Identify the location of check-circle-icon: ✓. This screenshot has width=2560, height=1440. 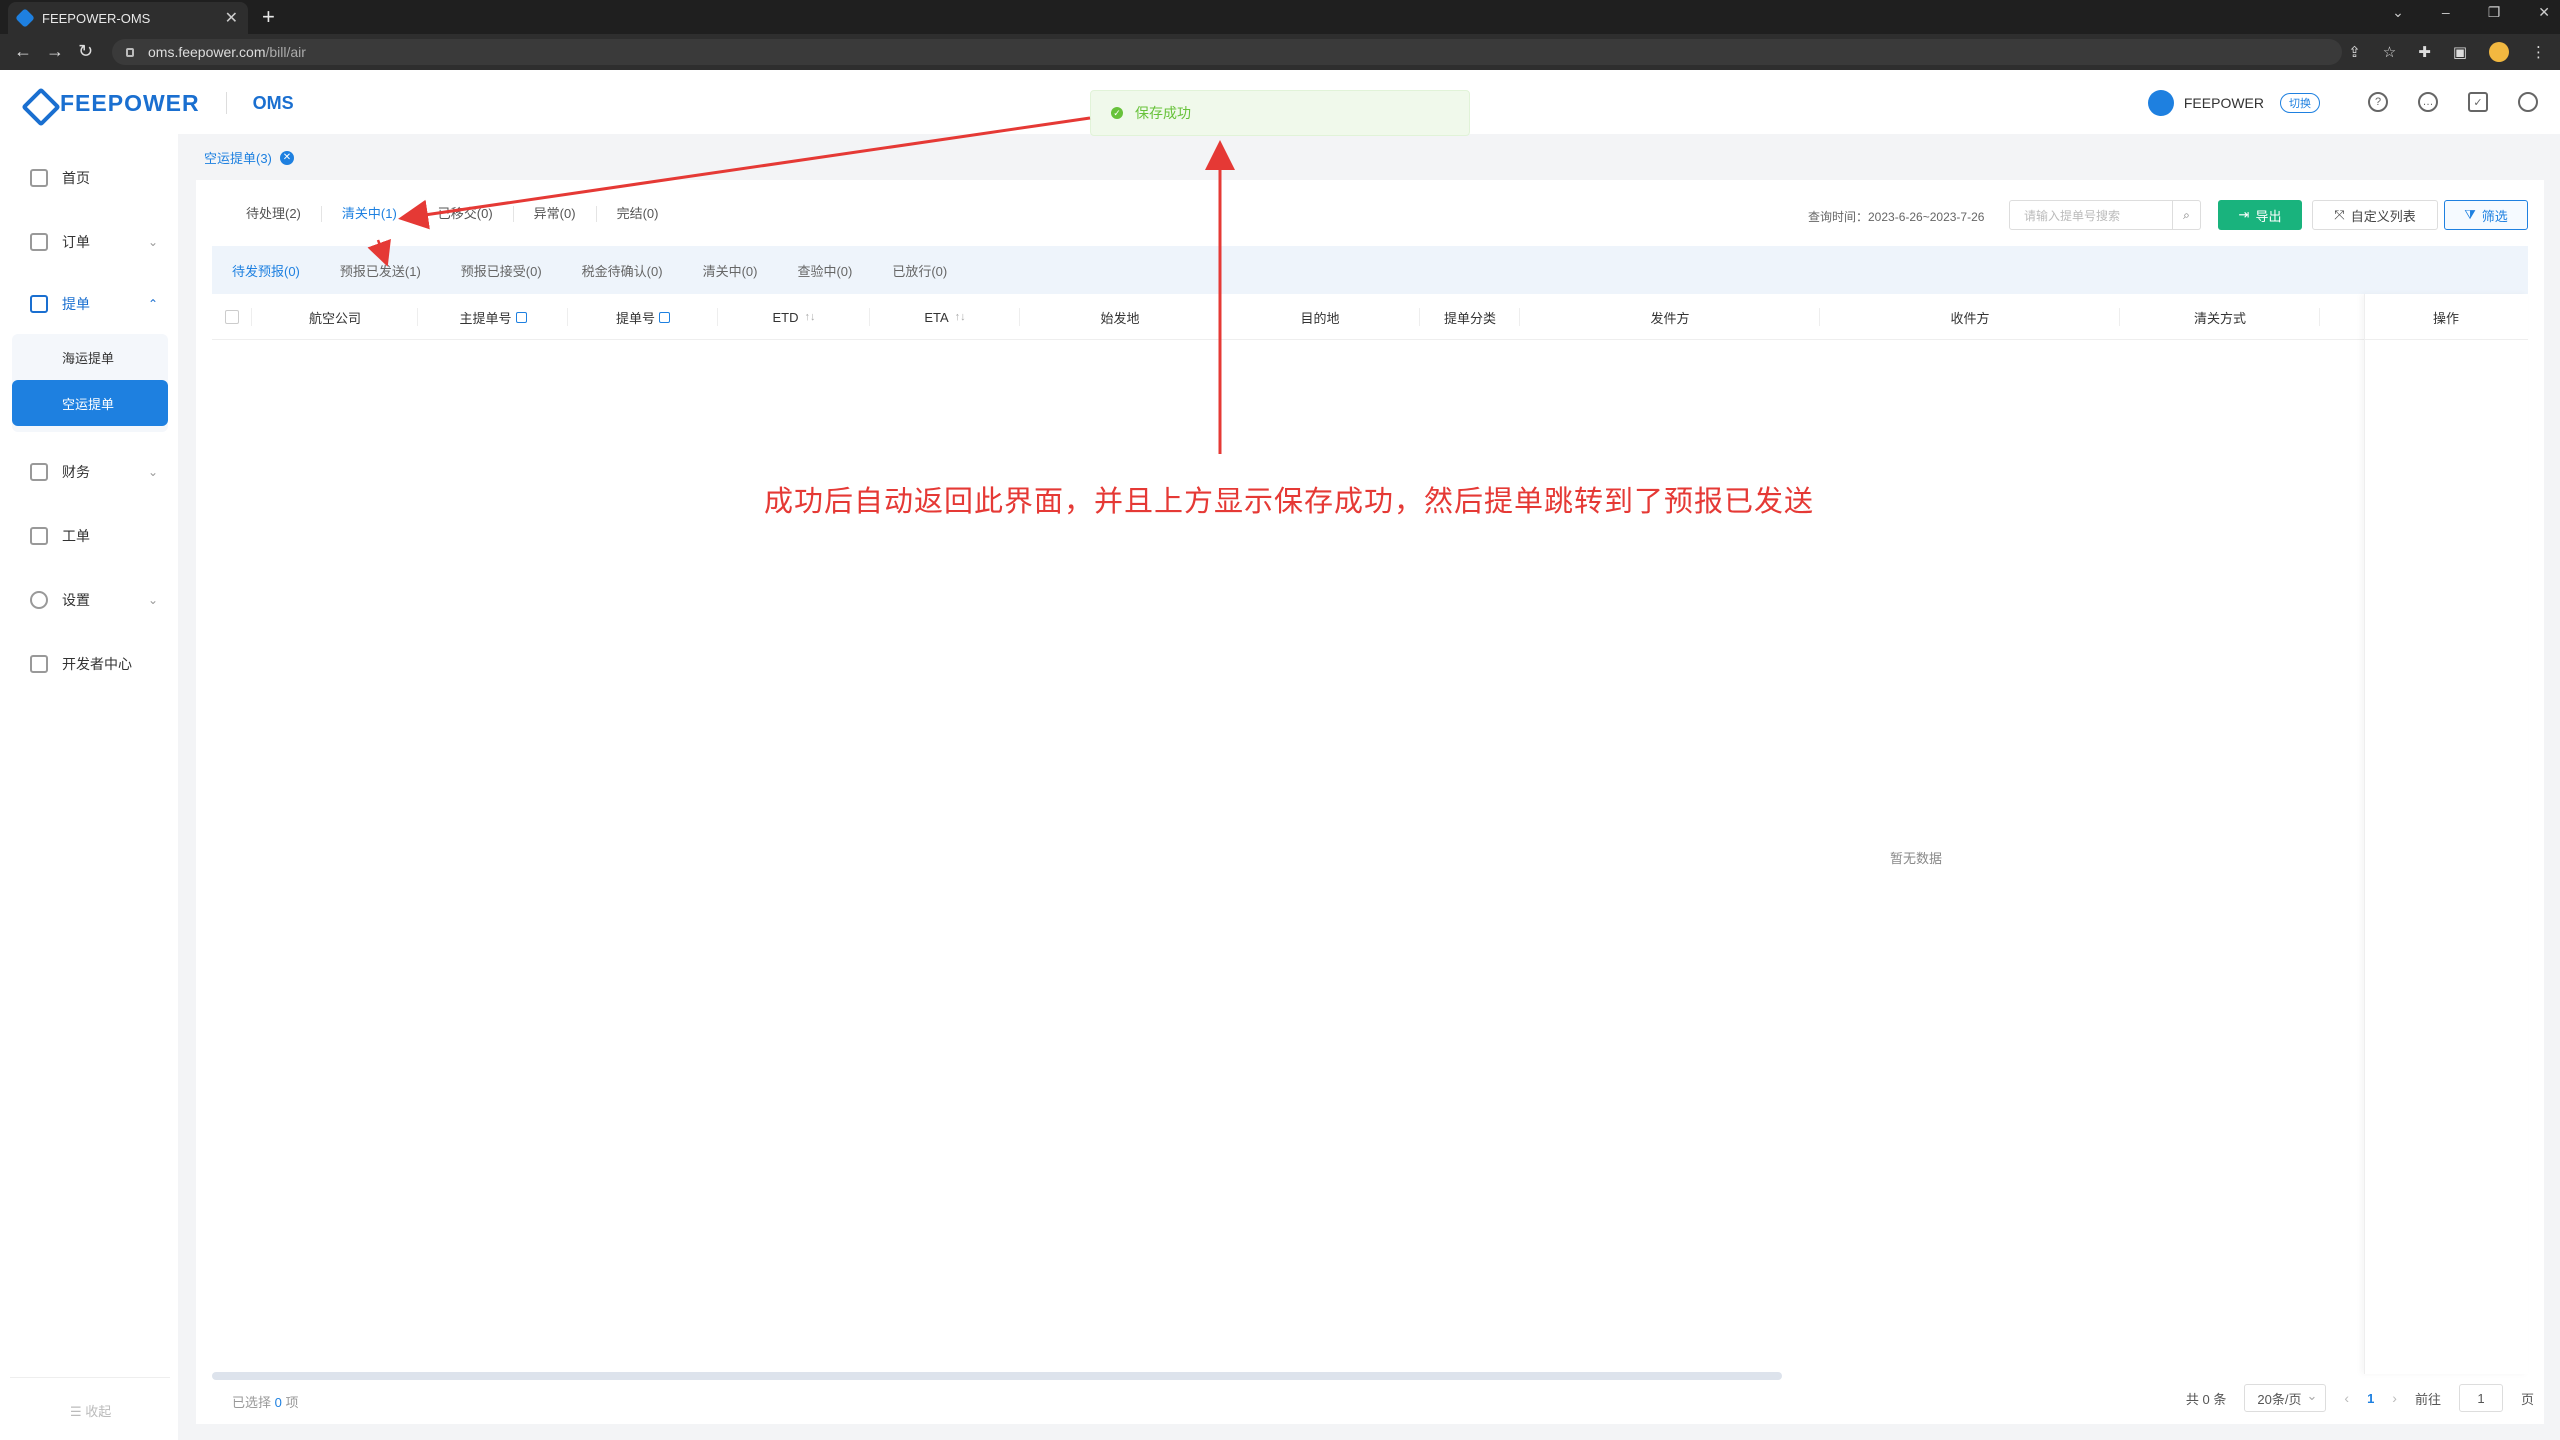
(1117, 113).